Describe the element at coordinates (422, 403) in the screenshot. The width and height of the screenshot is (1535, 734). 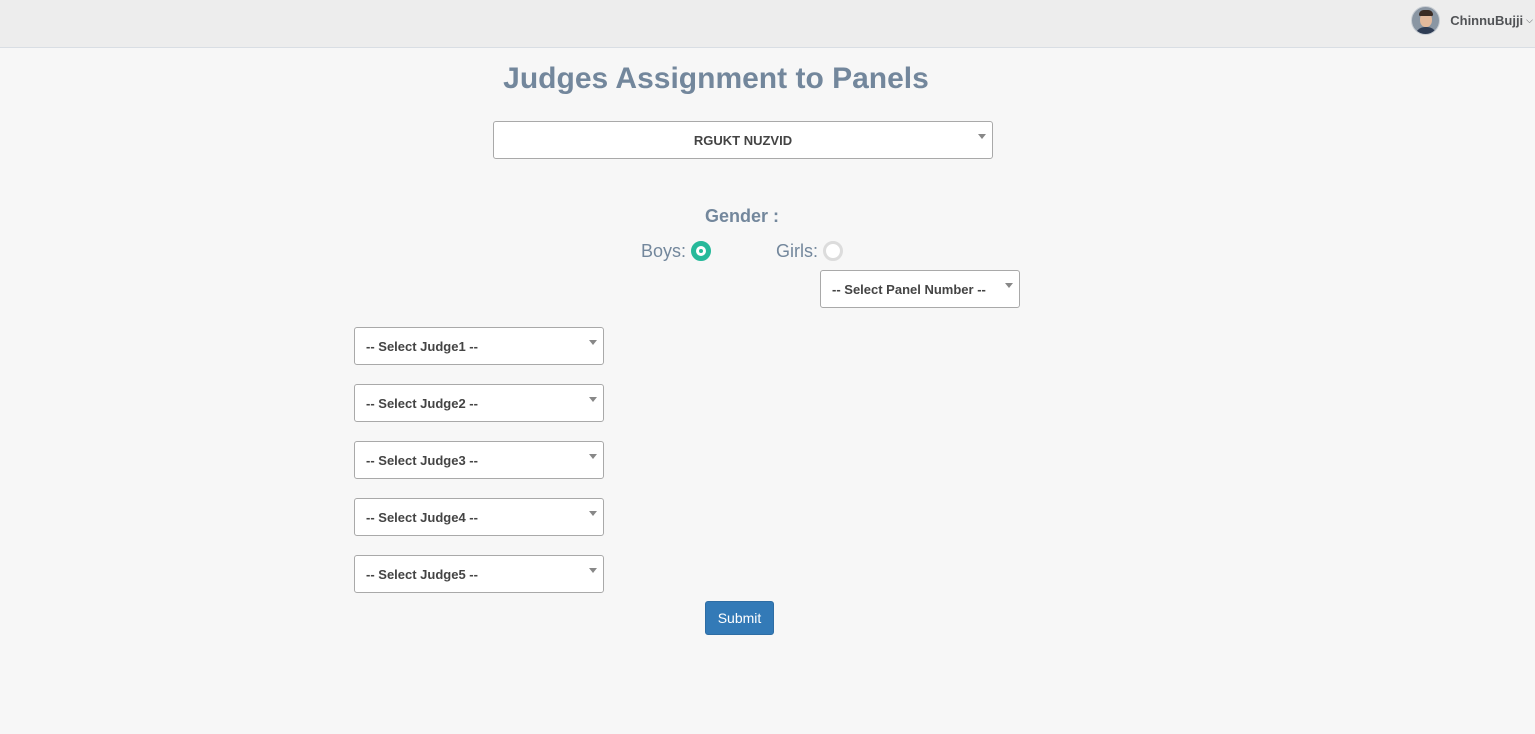
I see `judge2-select-value: -- Select Judge2 --` at that location.